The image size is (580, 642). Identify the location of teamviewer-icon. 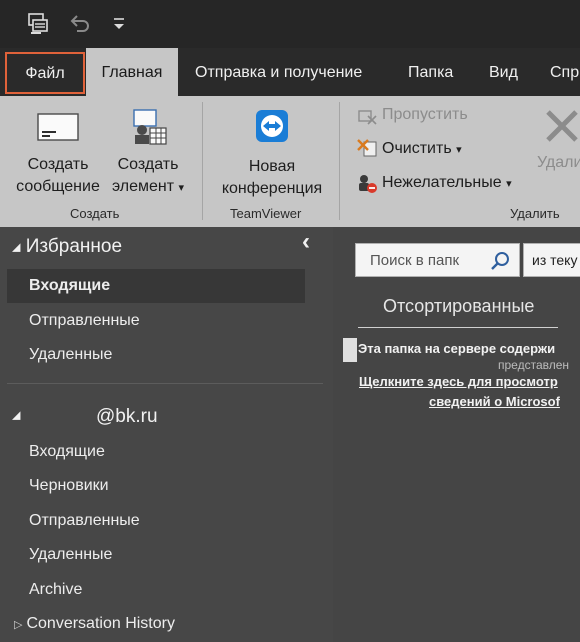
(272, 128).